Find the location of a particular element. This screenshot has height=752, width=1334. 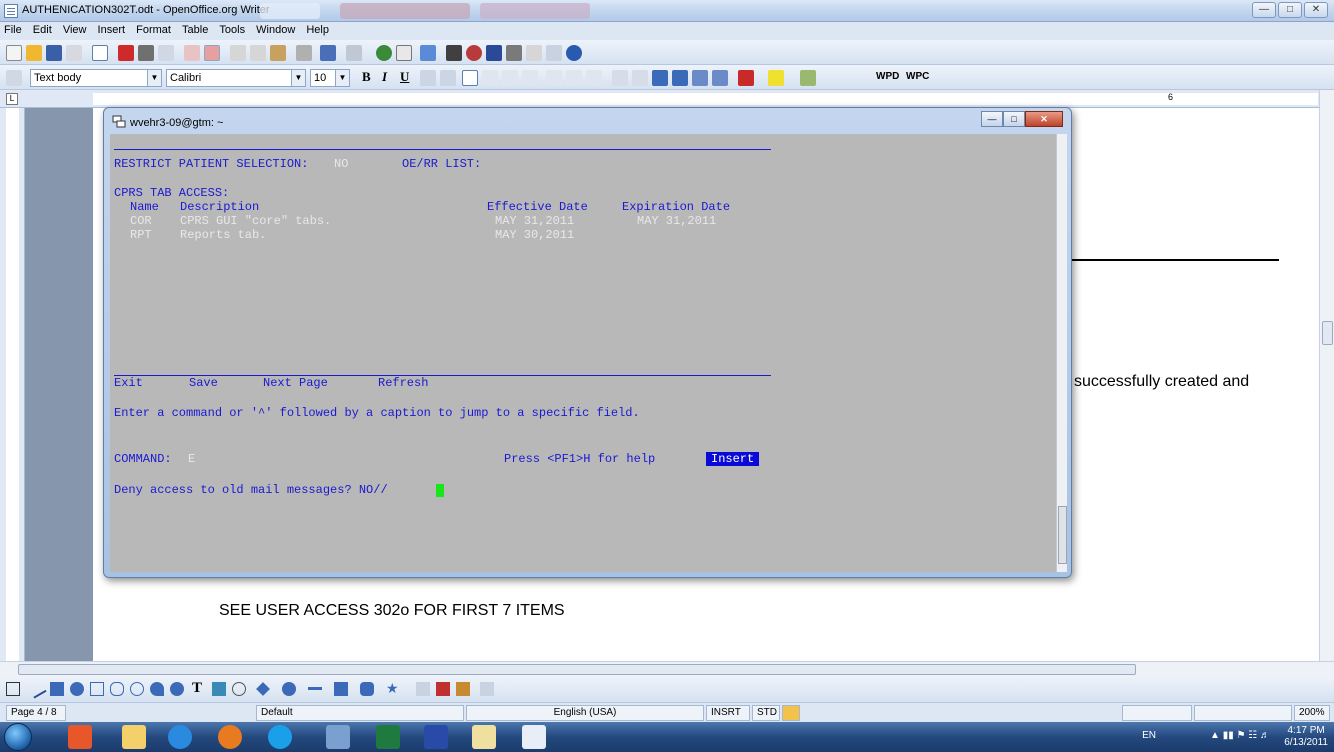

font-name-select: Calibri ▼ is located at coordinates (236, 78).